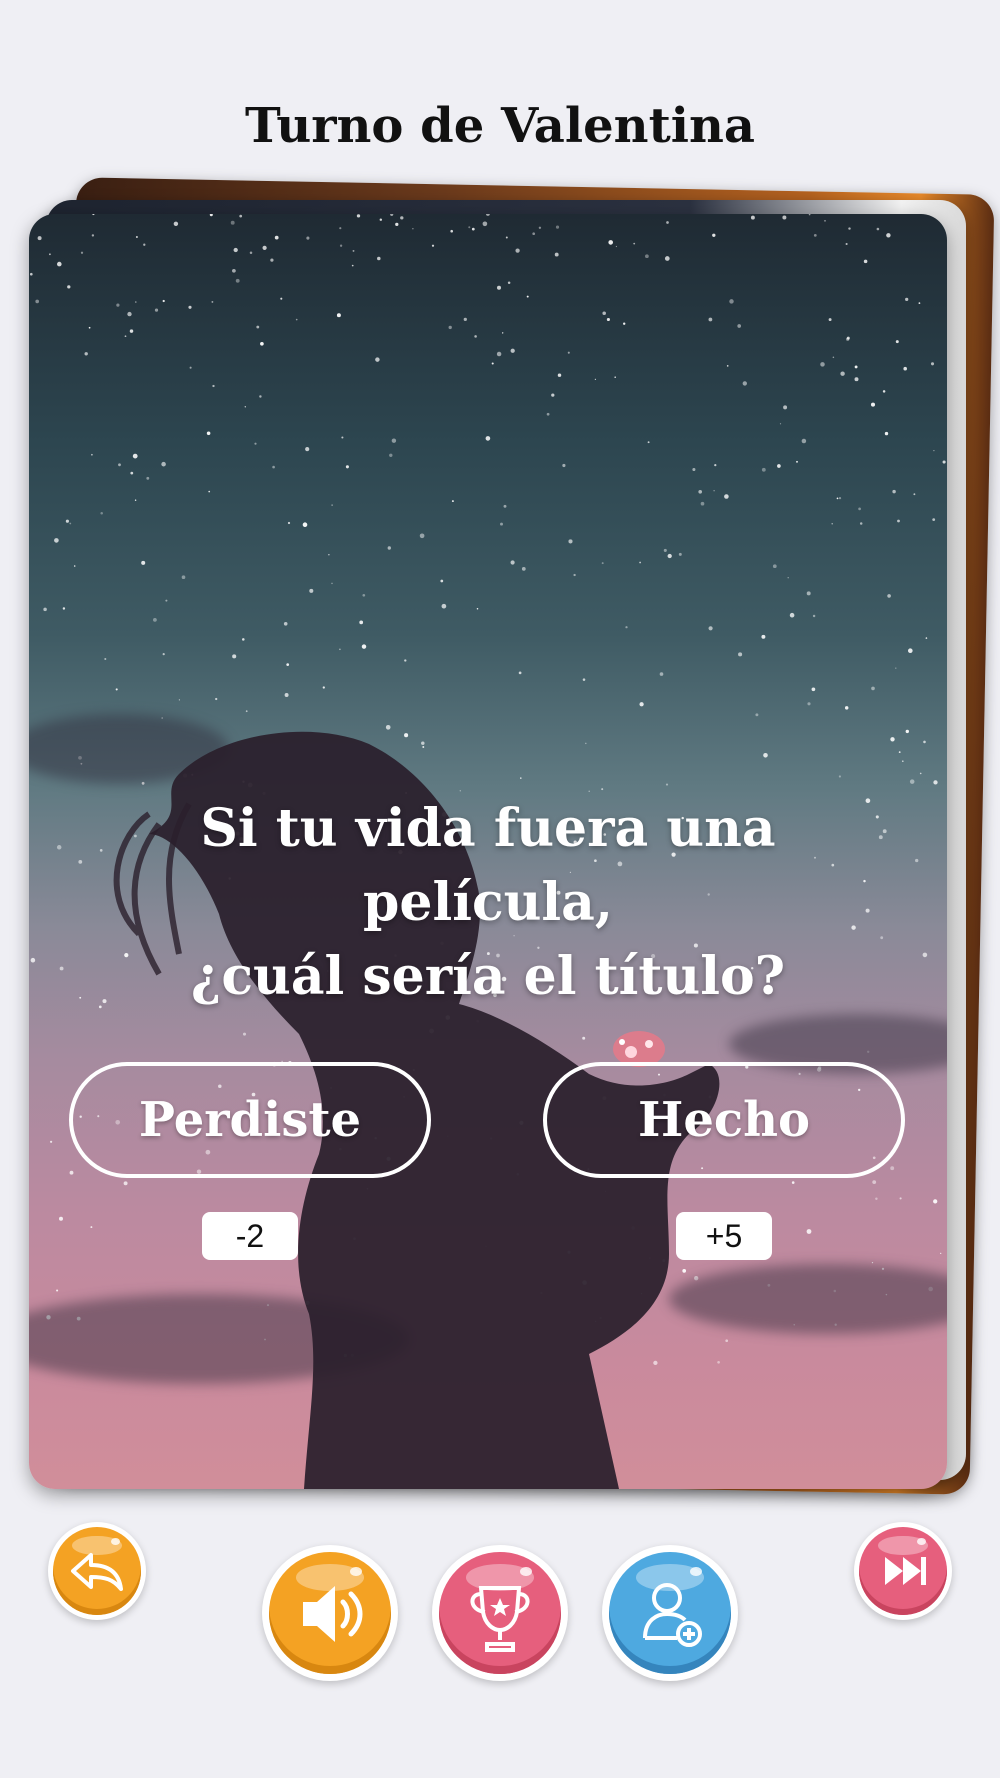  I want to click on question-line-1: Si tu vida fuera una película,, so click(488, 865).